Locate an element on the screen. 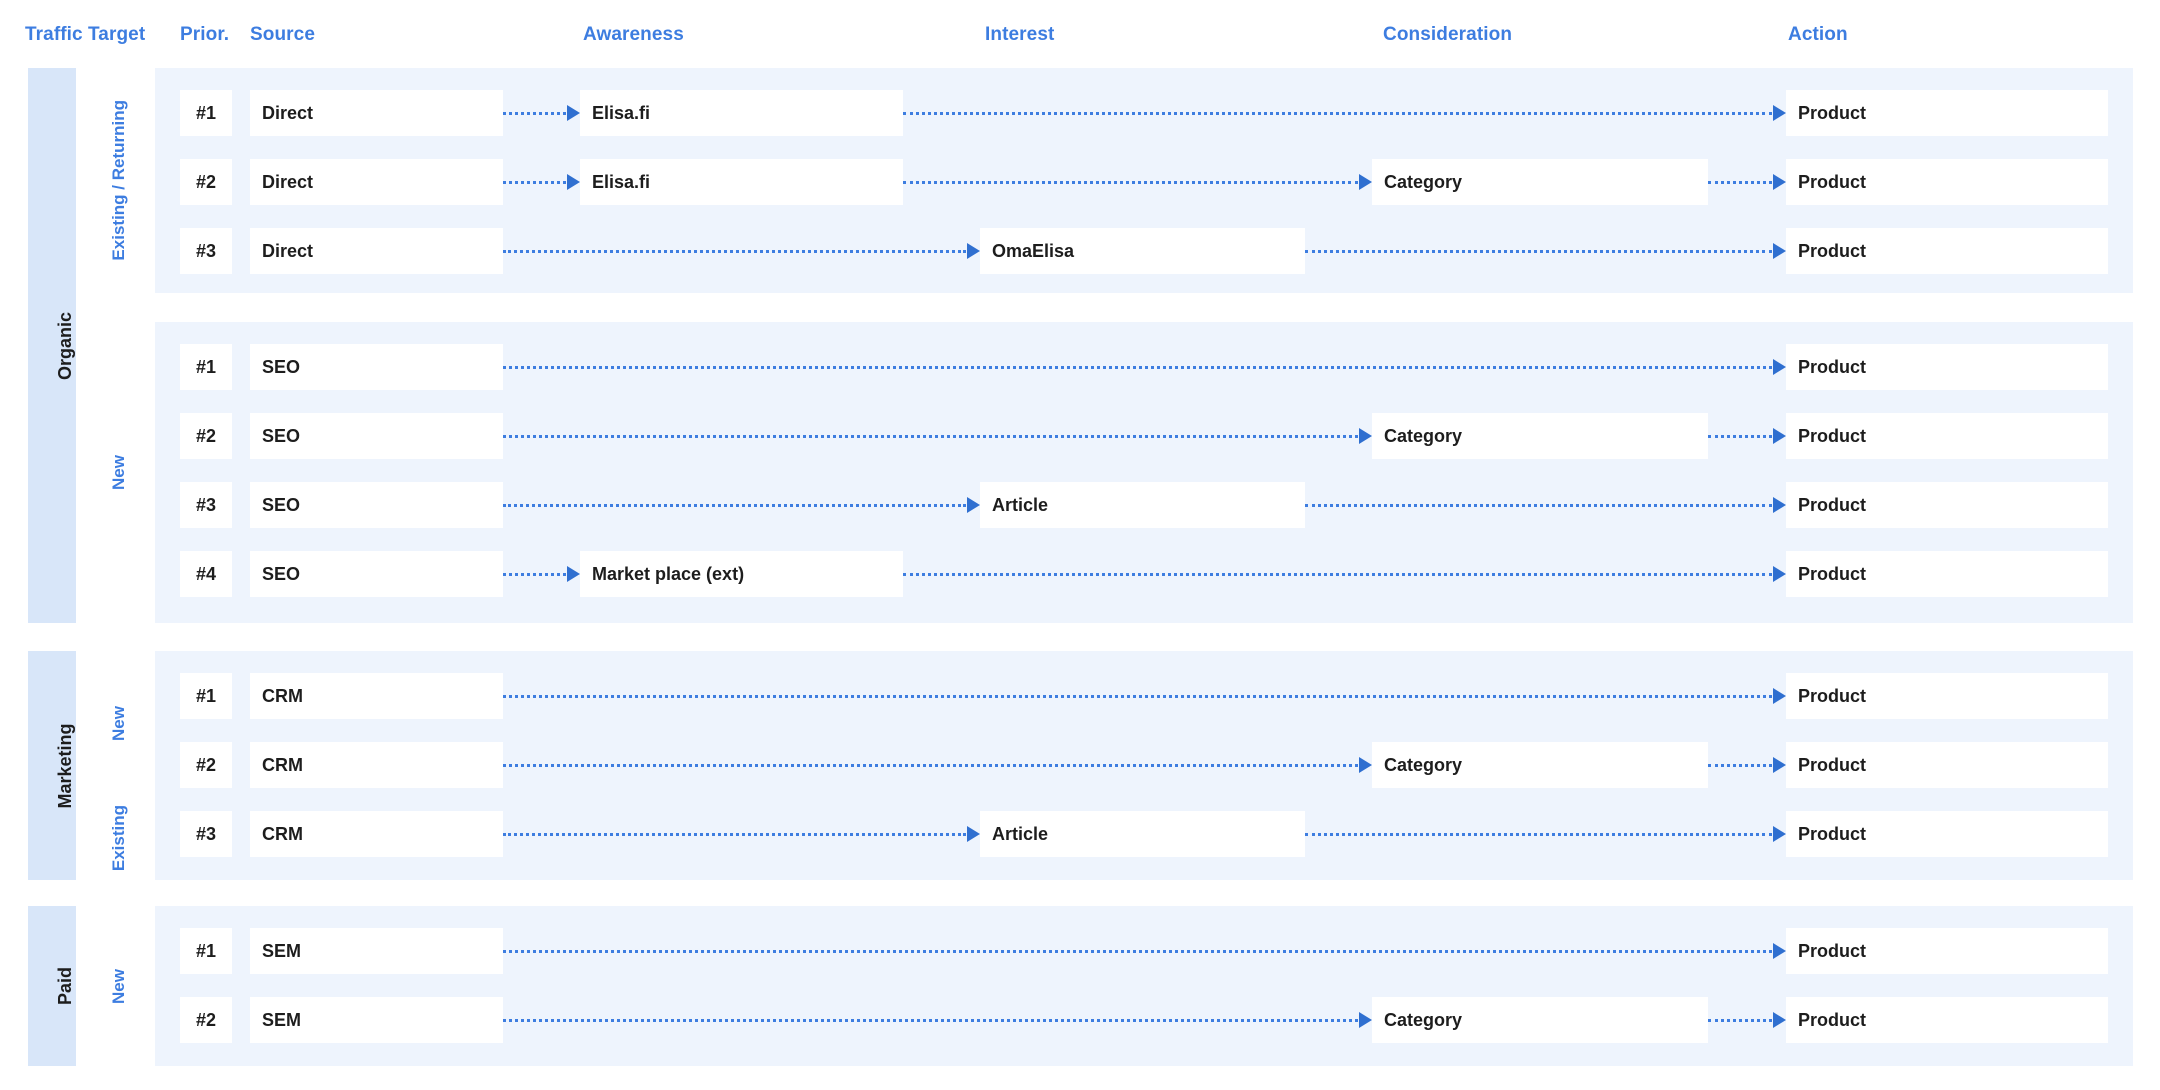 This screenshot has height=1090, width=2160. journey-row: #1 Direct Elisa.fi Product is located at coordinates (1080, 113).